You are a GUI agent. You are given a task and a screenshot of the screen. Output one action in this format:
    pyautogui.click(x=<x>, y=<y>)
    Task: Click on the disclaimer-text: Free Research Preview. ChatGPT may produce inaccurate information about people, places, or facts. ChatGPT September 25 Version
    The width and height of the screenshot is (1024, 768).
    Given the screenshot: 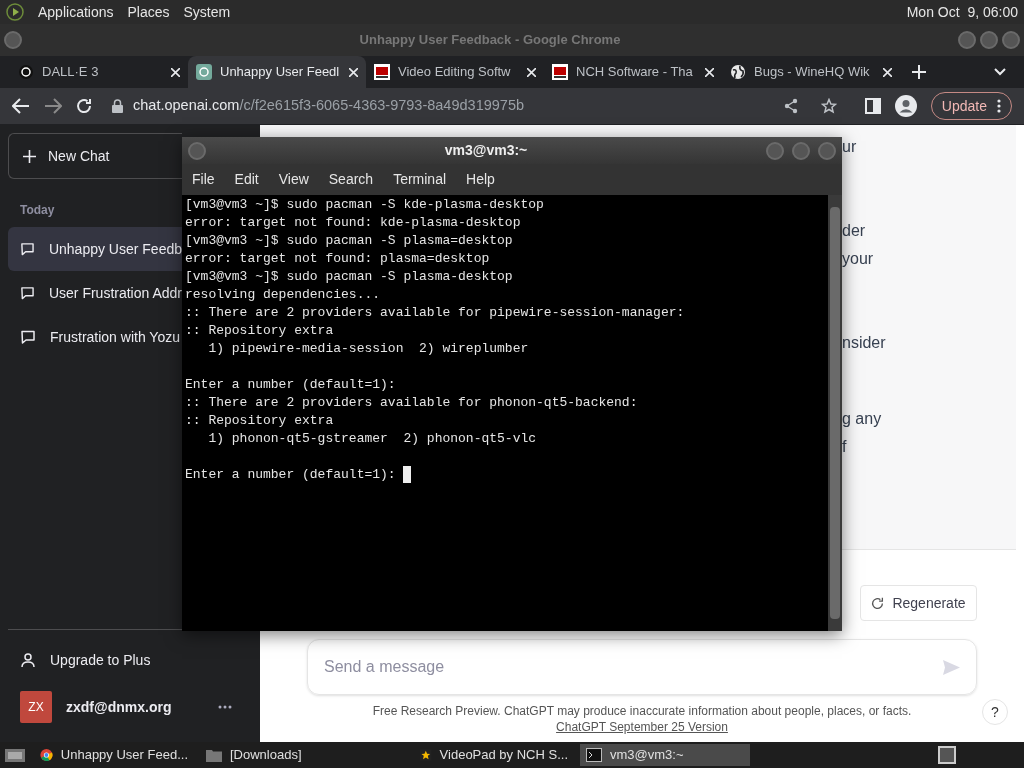 What is the action you would take?
    pyautogui.click(x=642, y=719)
    